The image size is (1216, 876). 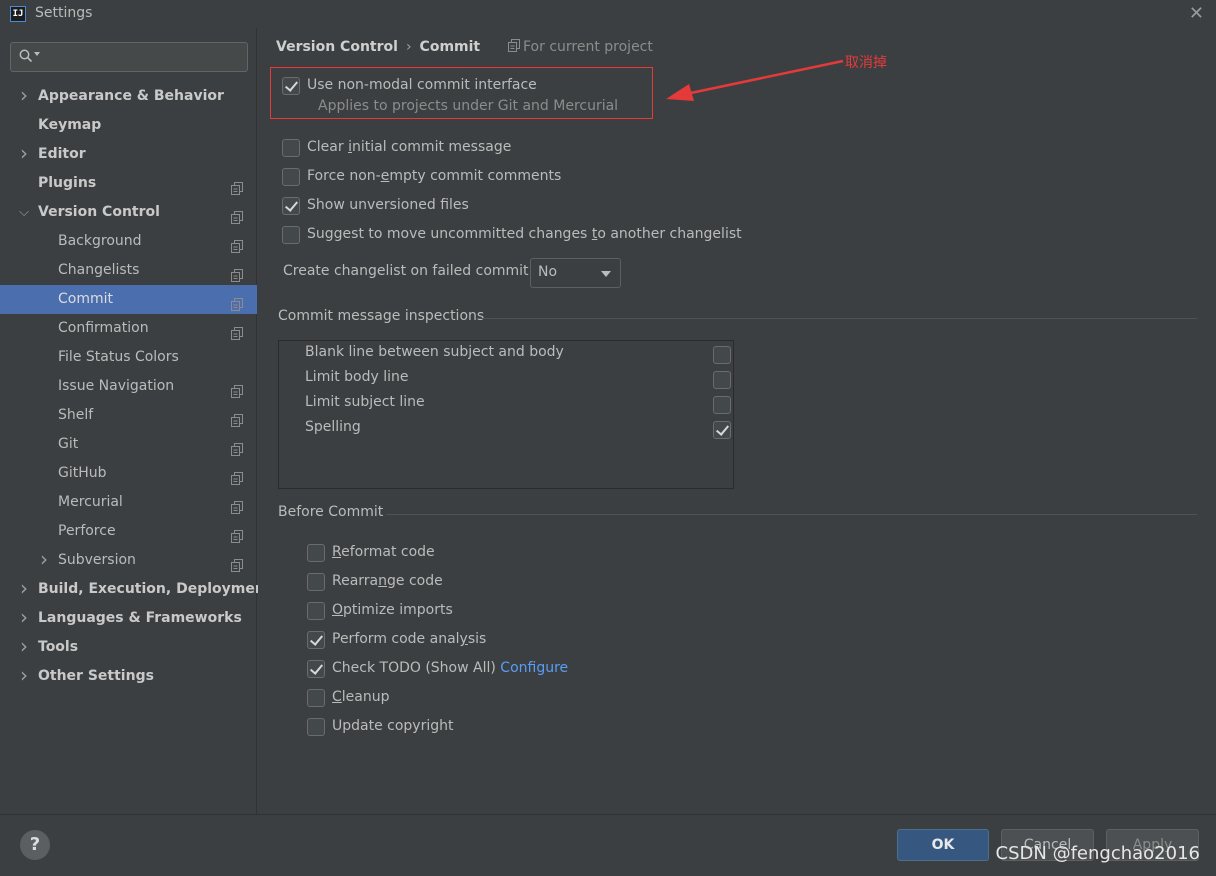 What do you see at coordinates (128, 502) in the screenshot?
I see `sidebar-item-mercurial: Mercurial` at bounding box center [128, 502].